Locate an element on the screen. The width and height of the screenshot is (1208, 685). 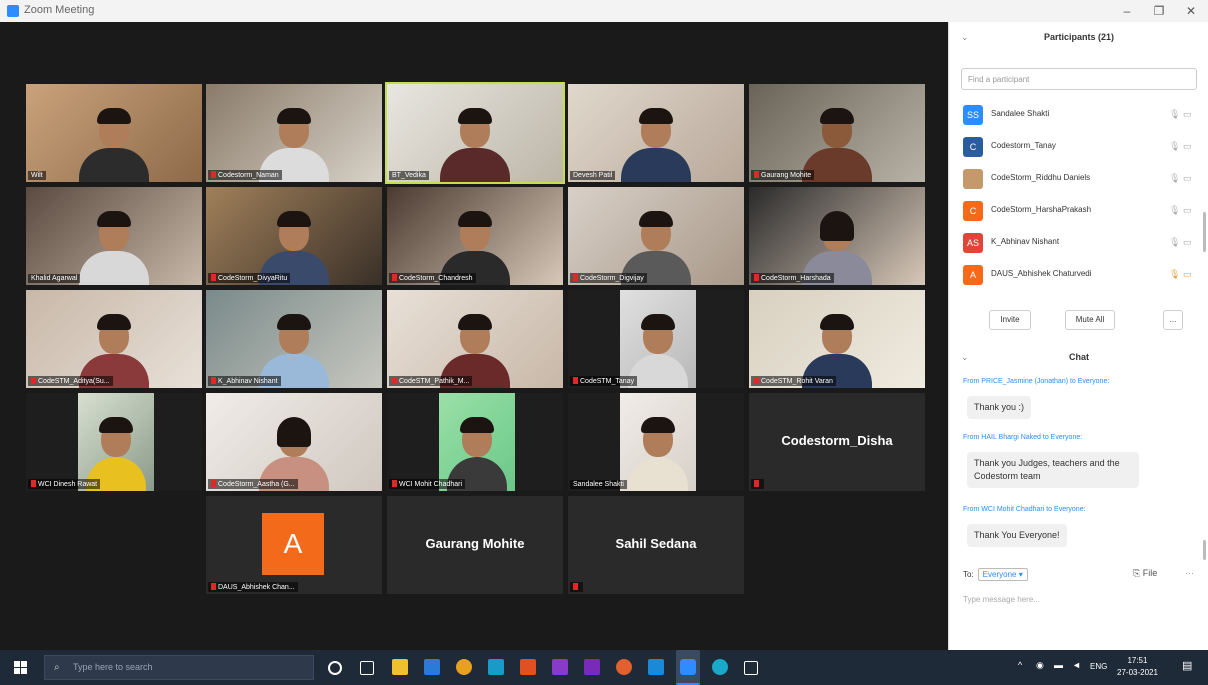
participant-row: C Codestorm_Tanay 🎙 ▭ is located at coordinates (1081, 148).